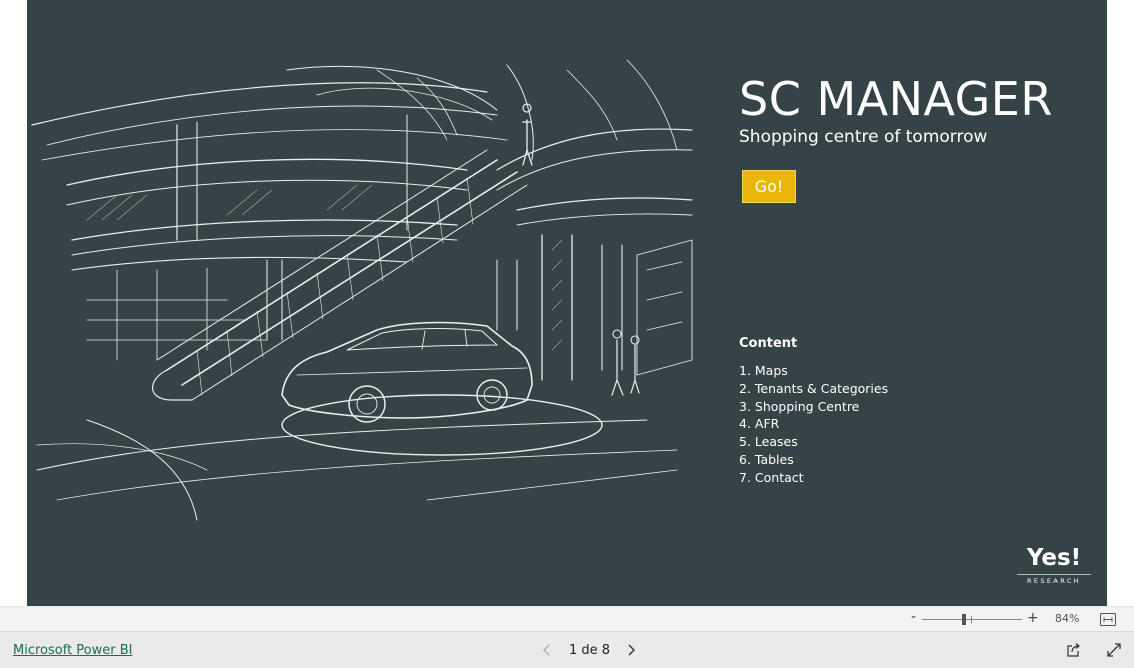 The image size is (1134, 668). Describe the element at coordinates (72, 650) in the screenshot. I see `powerbi-link: Microsoft Power BI` at that location.